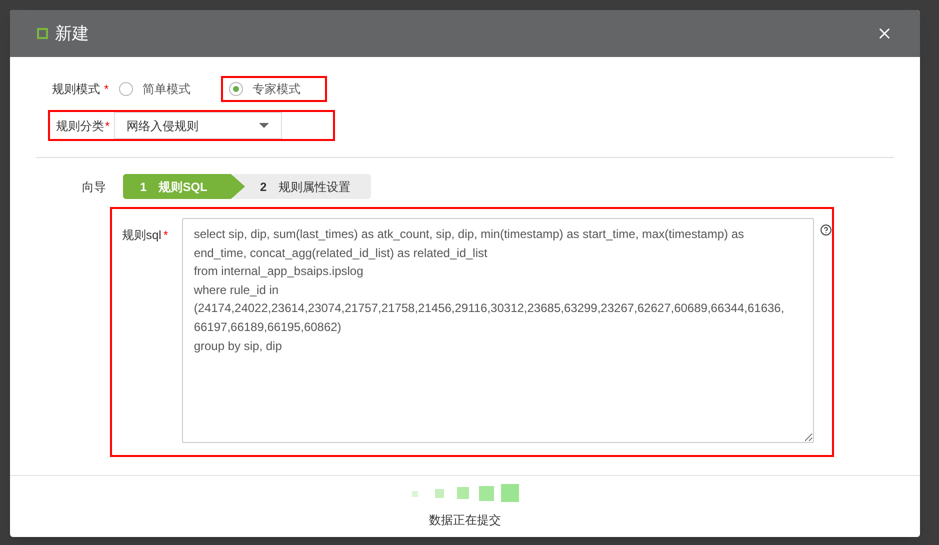  Describe the element at coordinates (166, 89) in the screenshot. I see `radio-label: 简单模式` at that location.